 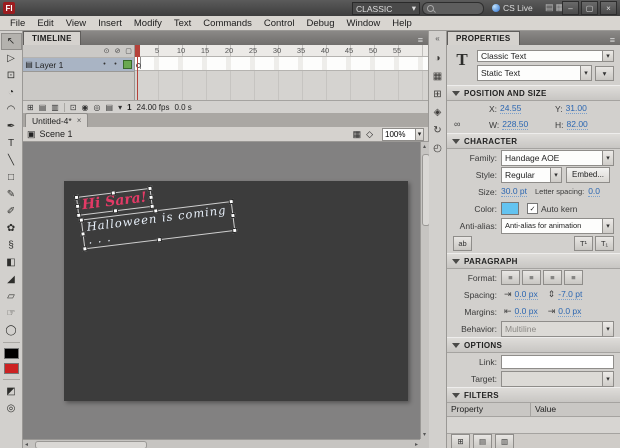 I want to click on zoom-dropdown-icon: ▾, so click(x=419, y=134).